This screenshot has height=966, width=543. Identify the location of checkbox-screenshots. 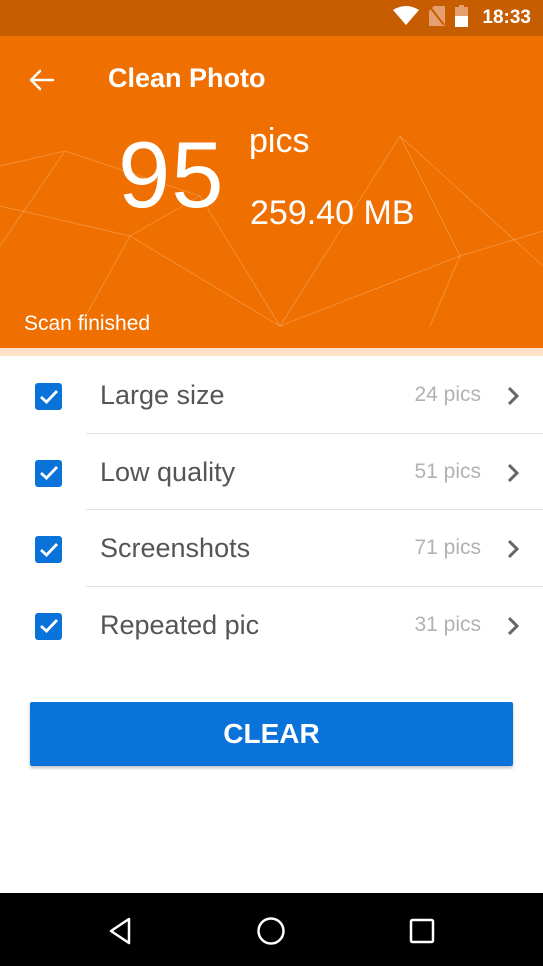
(48, 549).